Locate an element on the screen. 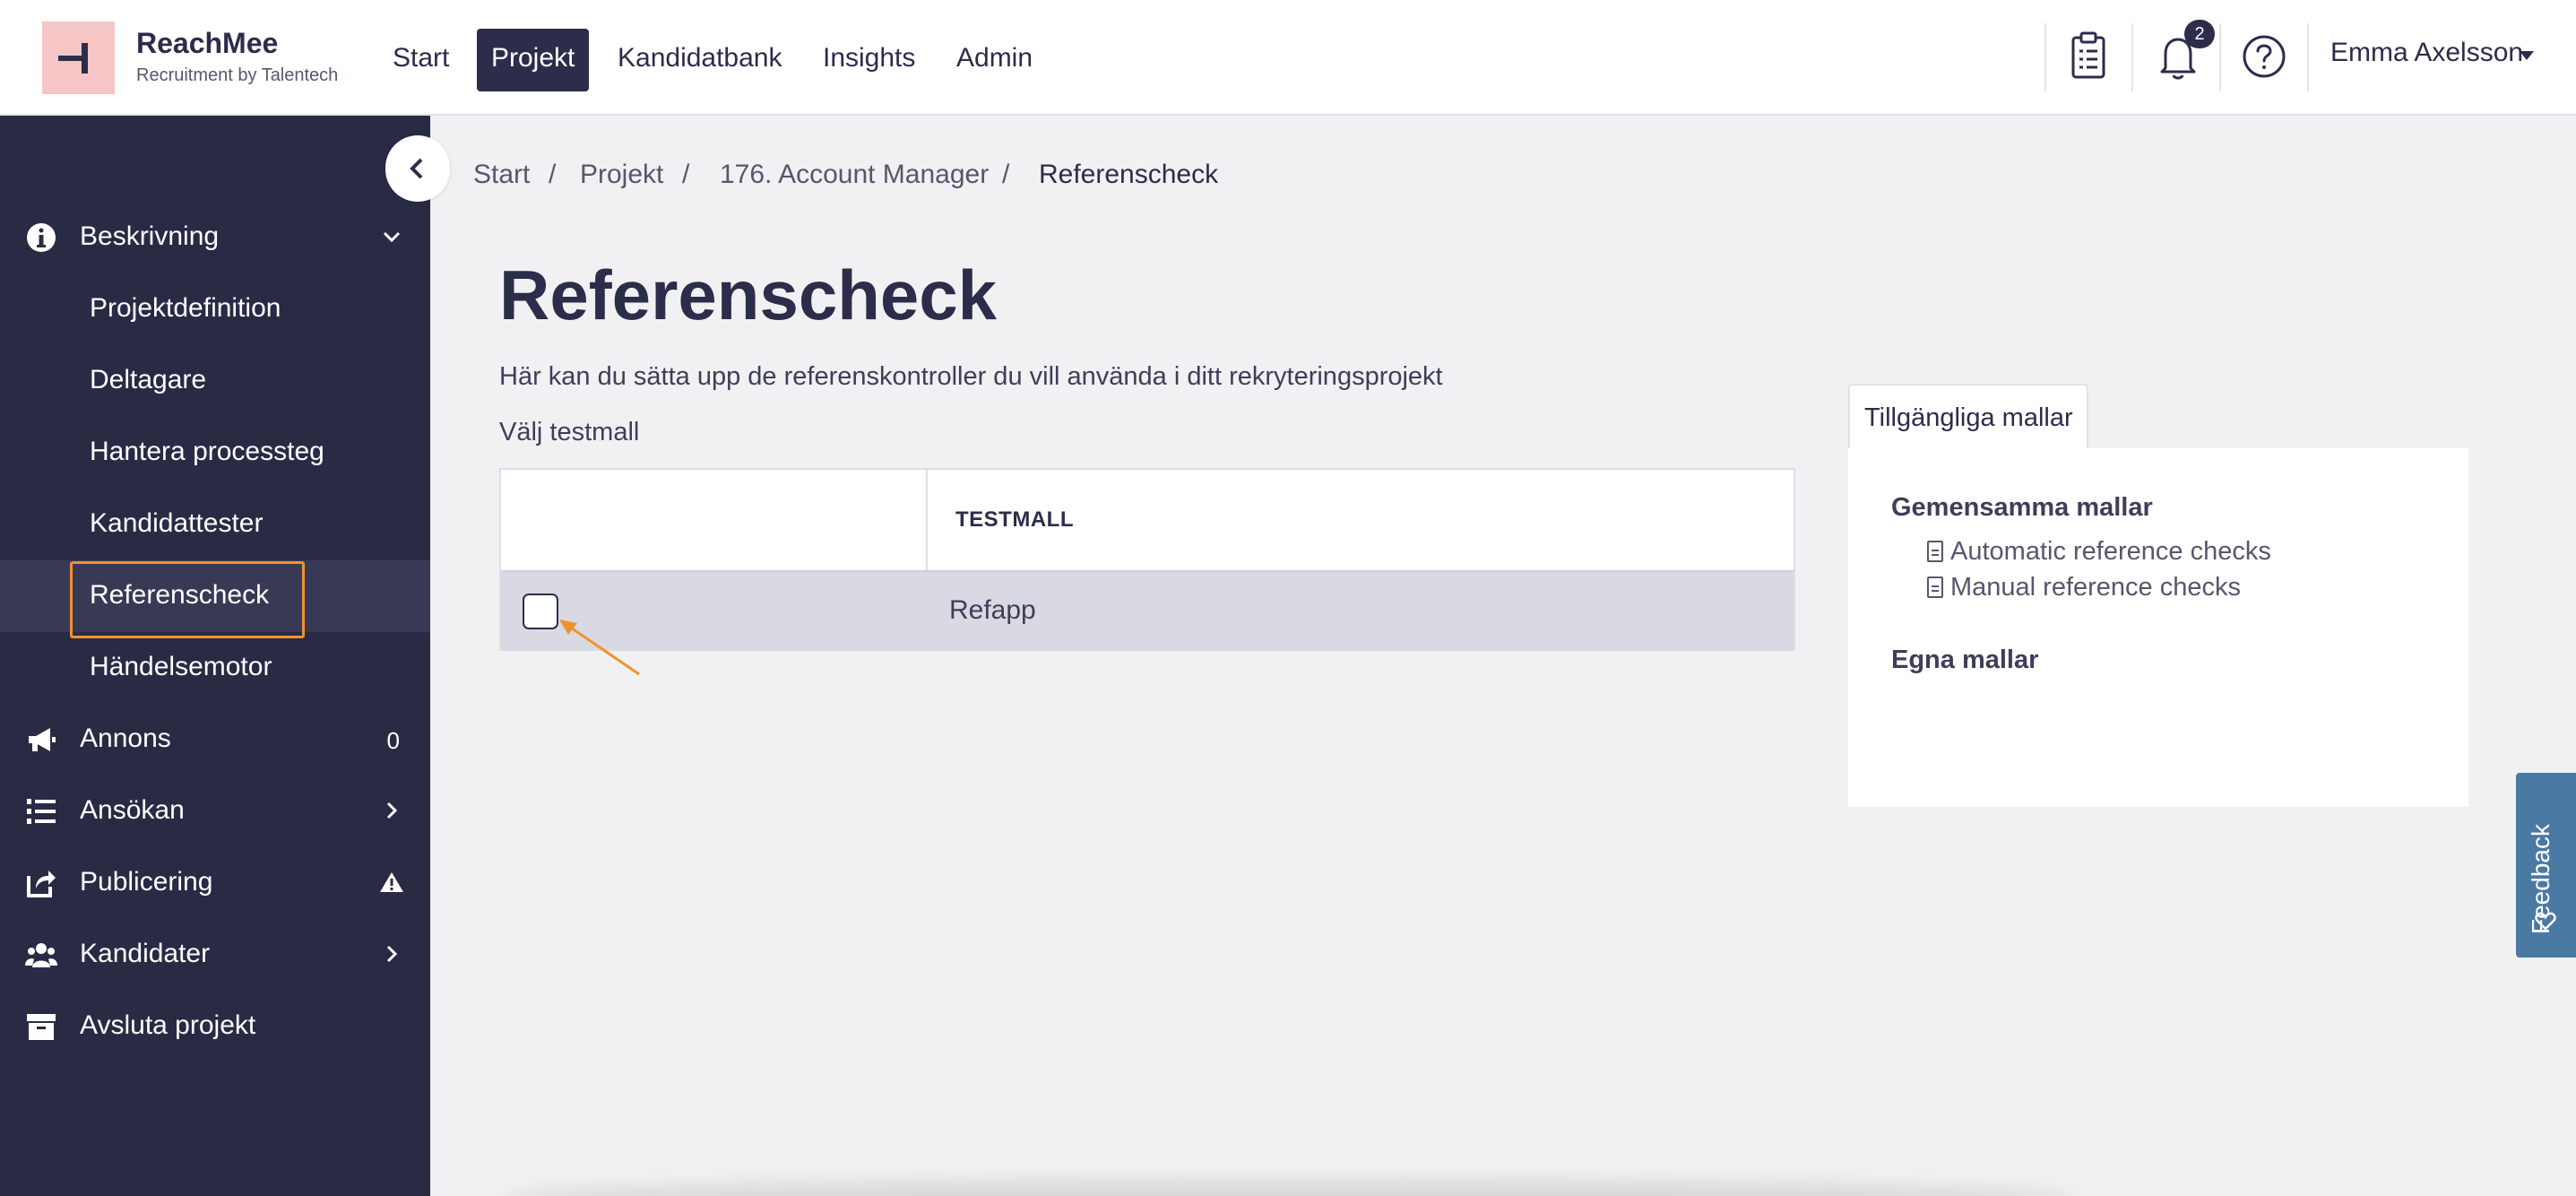 This screenshot has width=2576, height=1196. chevron-left-icon is located at coordinates (416, 169).